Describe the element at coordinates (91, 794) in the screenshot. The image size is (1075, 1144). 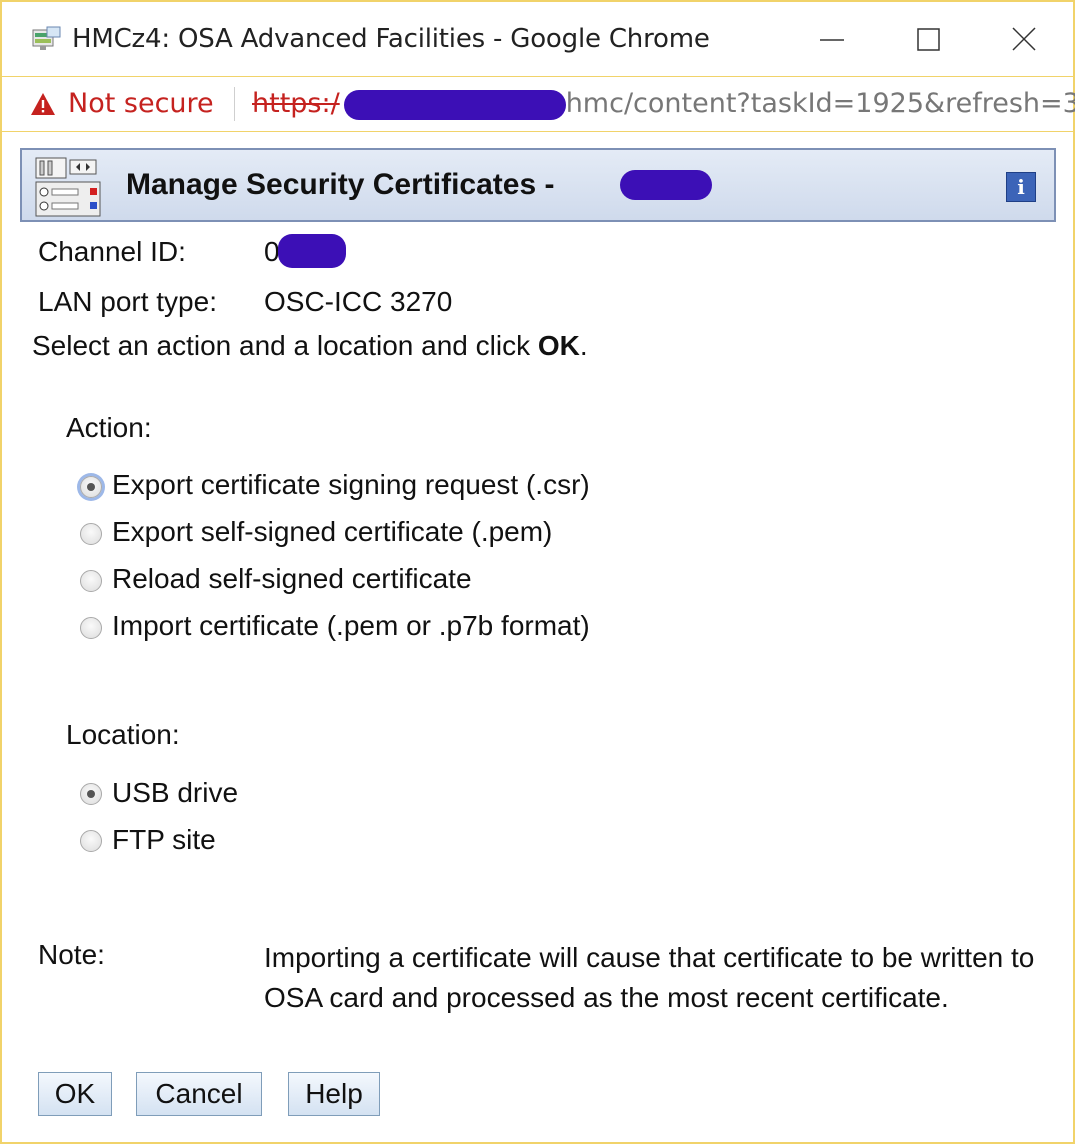
I see `location-radio-usb` at that location.